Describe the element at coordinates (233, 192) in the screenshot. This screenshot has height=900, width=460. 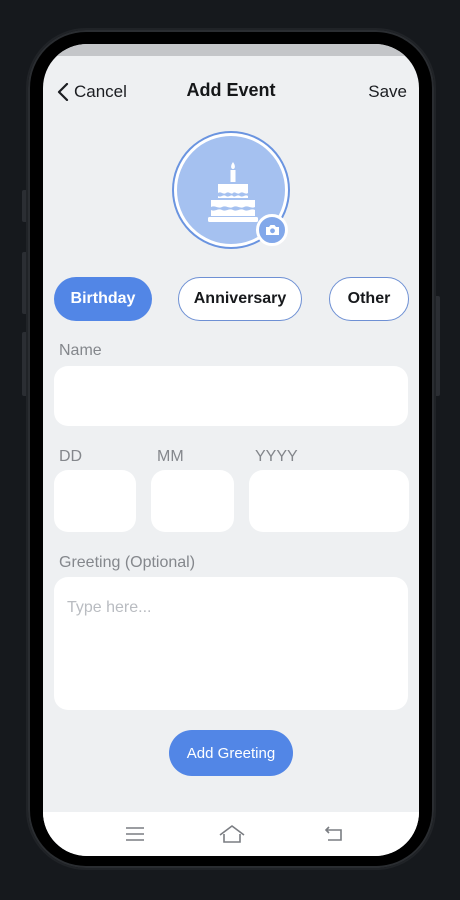
I see `birthday-cake-icon` at that location.